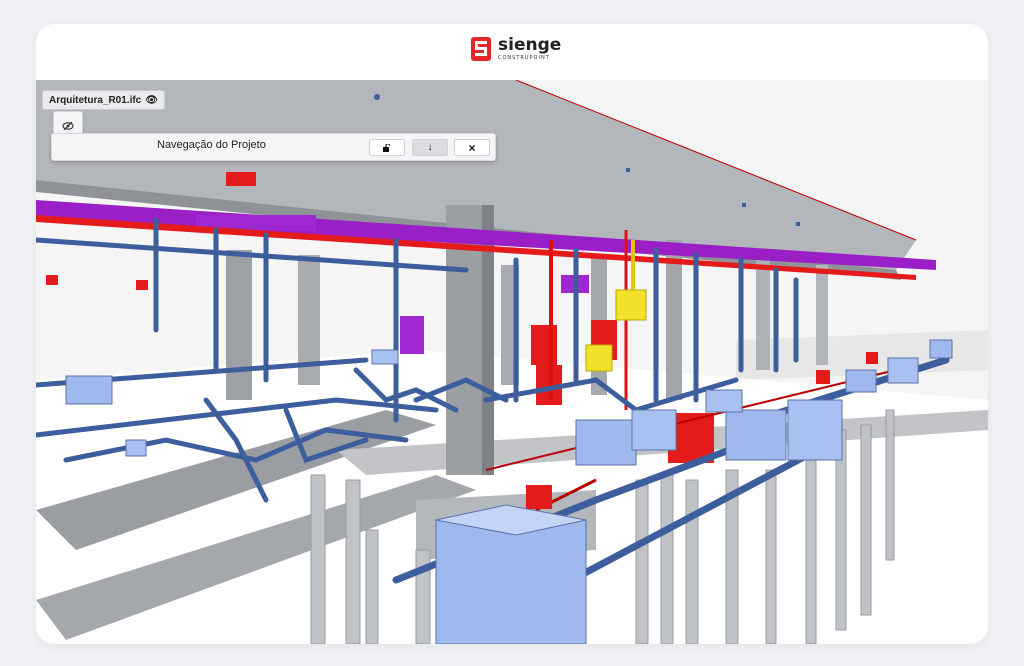 Image resolution: width=1024 pixels, height=666 pixels. Describe the element at coordinates (530, 45) in the screenshot. I see `brand-name: sienge` at that location.